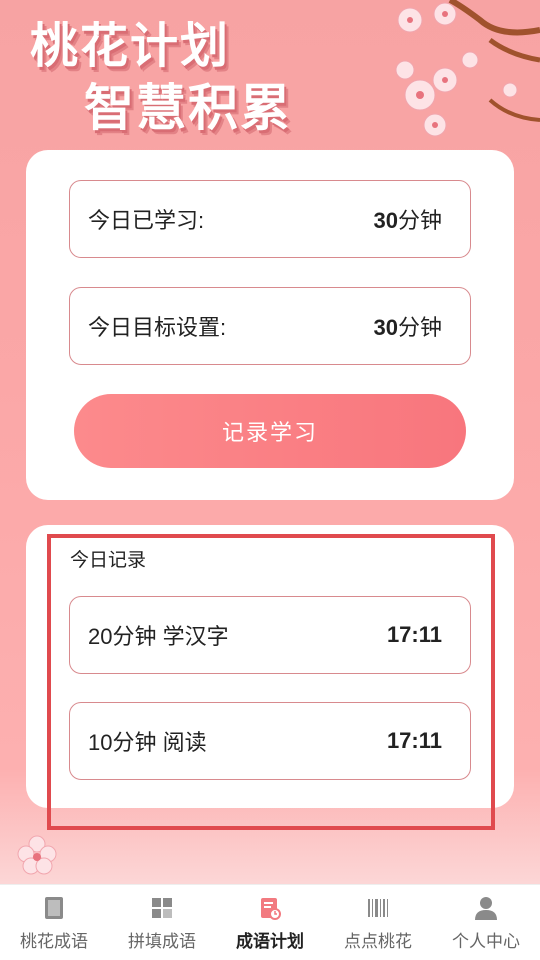 The width and height of the screenshot is (540, 960). I want to click on tab-profile: 个人中心, so click(486, 922).